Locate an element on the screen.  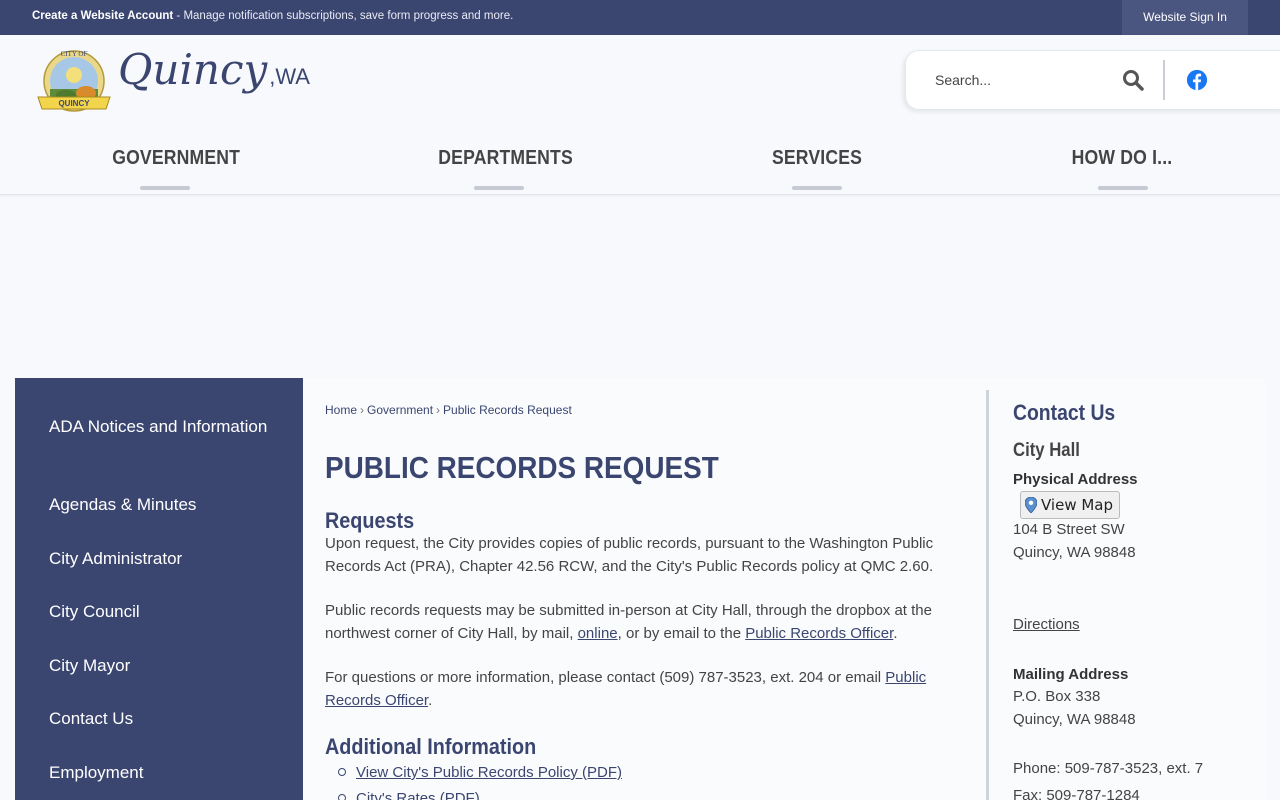
physical-address-label: Physical Address is located at coordinates (1075, 479).